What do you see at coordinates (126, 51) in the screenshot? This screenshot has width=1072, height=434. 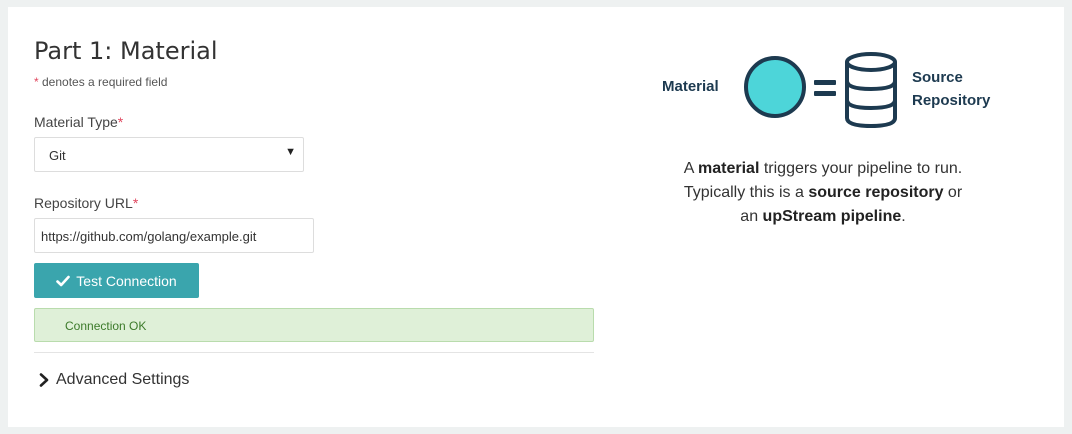 I see `page-title: Part 1: Material` at bounding box center [126, 51].